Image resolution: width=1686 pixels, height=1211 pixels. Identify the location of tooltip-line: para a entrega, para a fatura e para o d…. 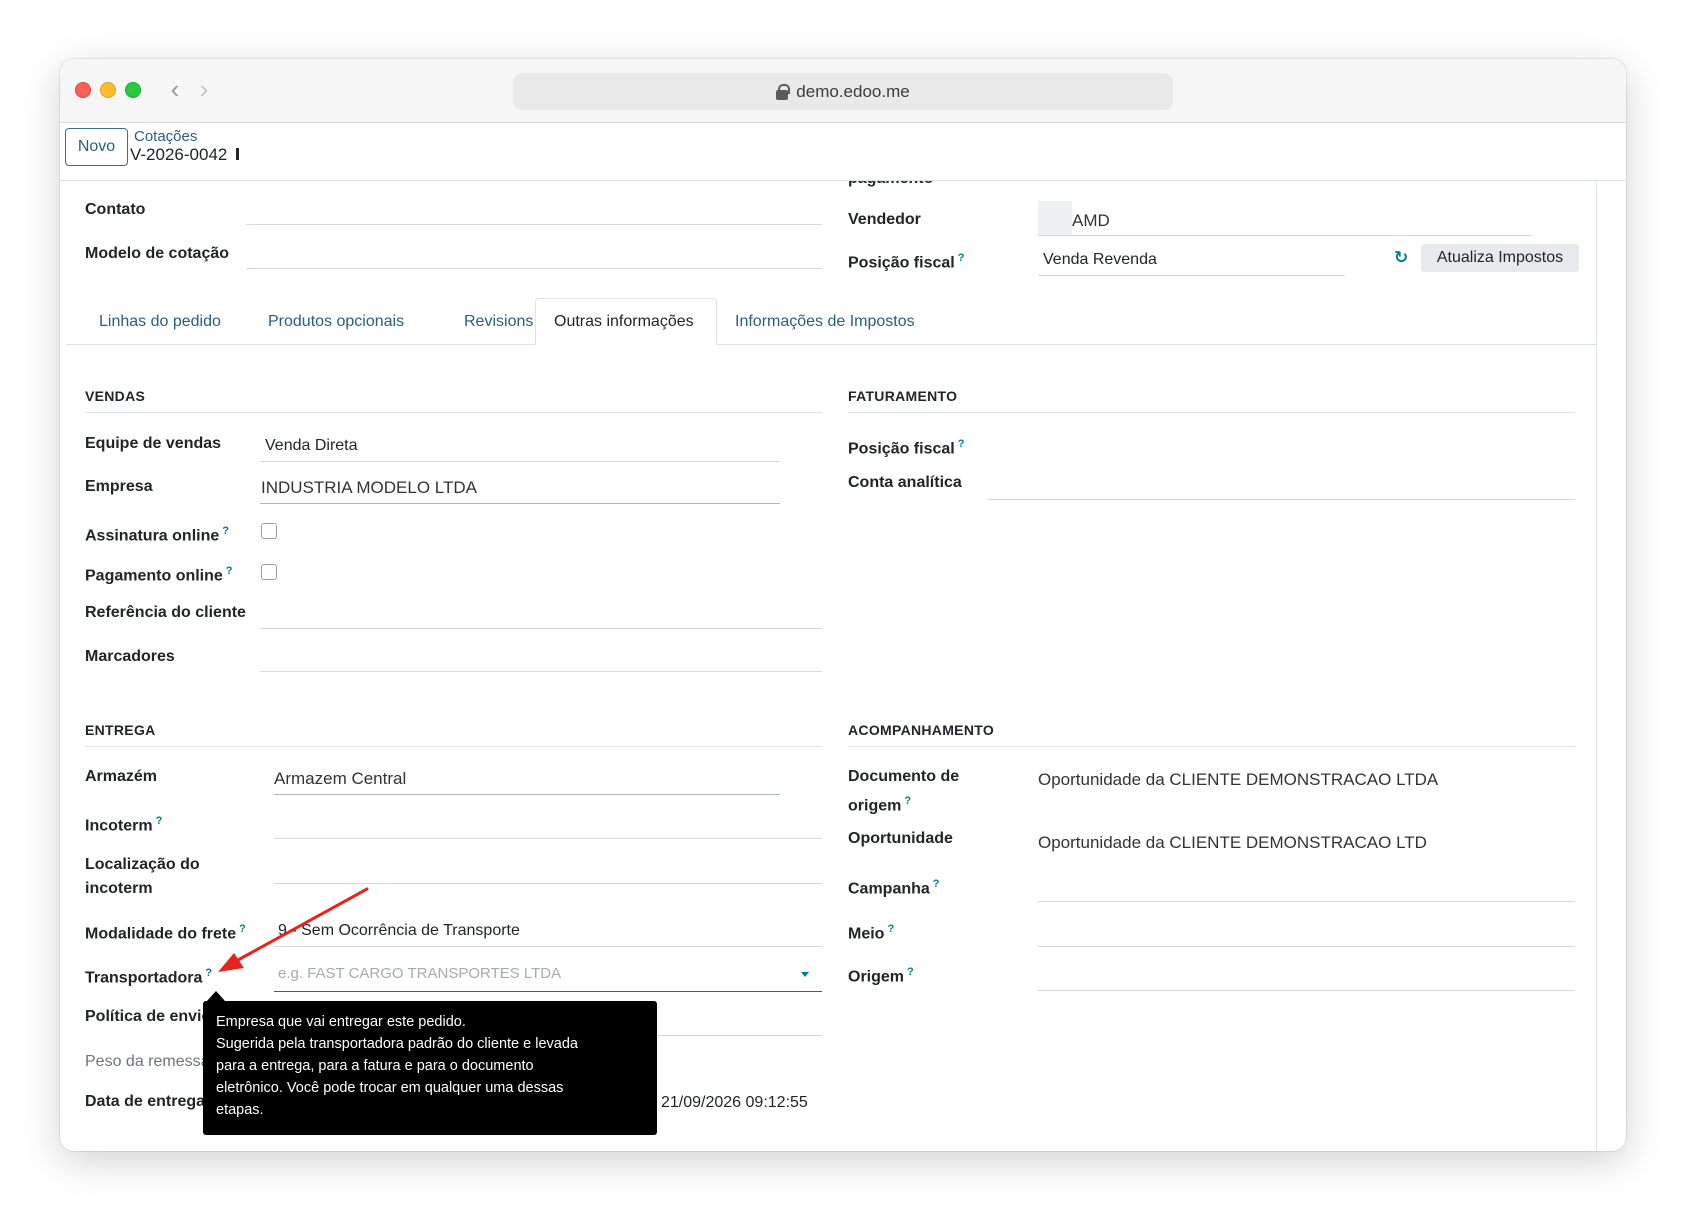
(375, 1066).